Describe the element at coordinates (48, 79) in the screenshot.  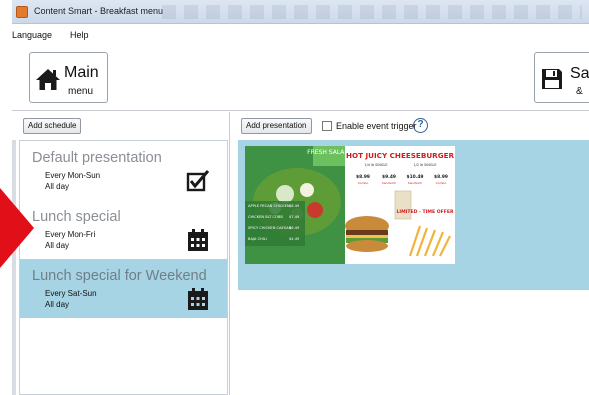
I see `home-icon` at that location.